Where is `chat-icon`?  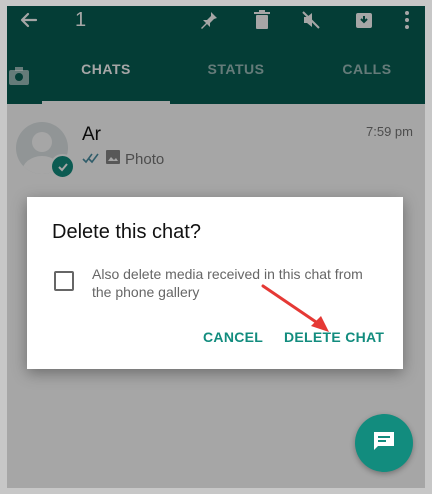 chat-icon is located at coordinates (384, 443).